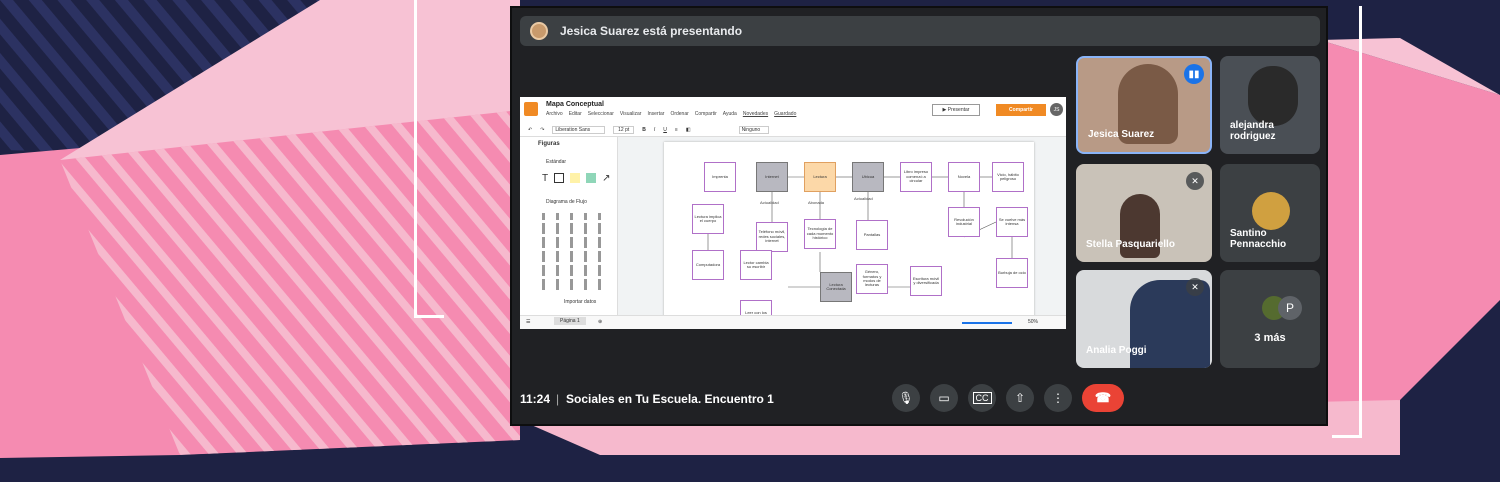 The image size is (1500, 482). Describe the element at coordinates (570, 321) in the screenshot. I see `page-tab: Página 1` at that location.